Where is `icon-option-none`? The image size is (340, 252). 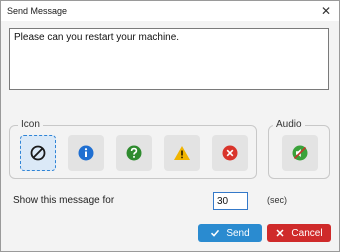
icon-option-none is located at coordinates (38, 153).